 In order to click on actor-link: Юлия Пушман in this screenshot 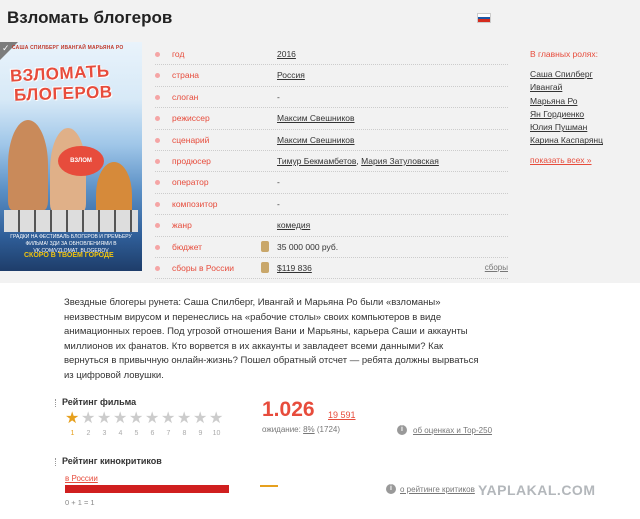, I will do `click(582, 127)`.